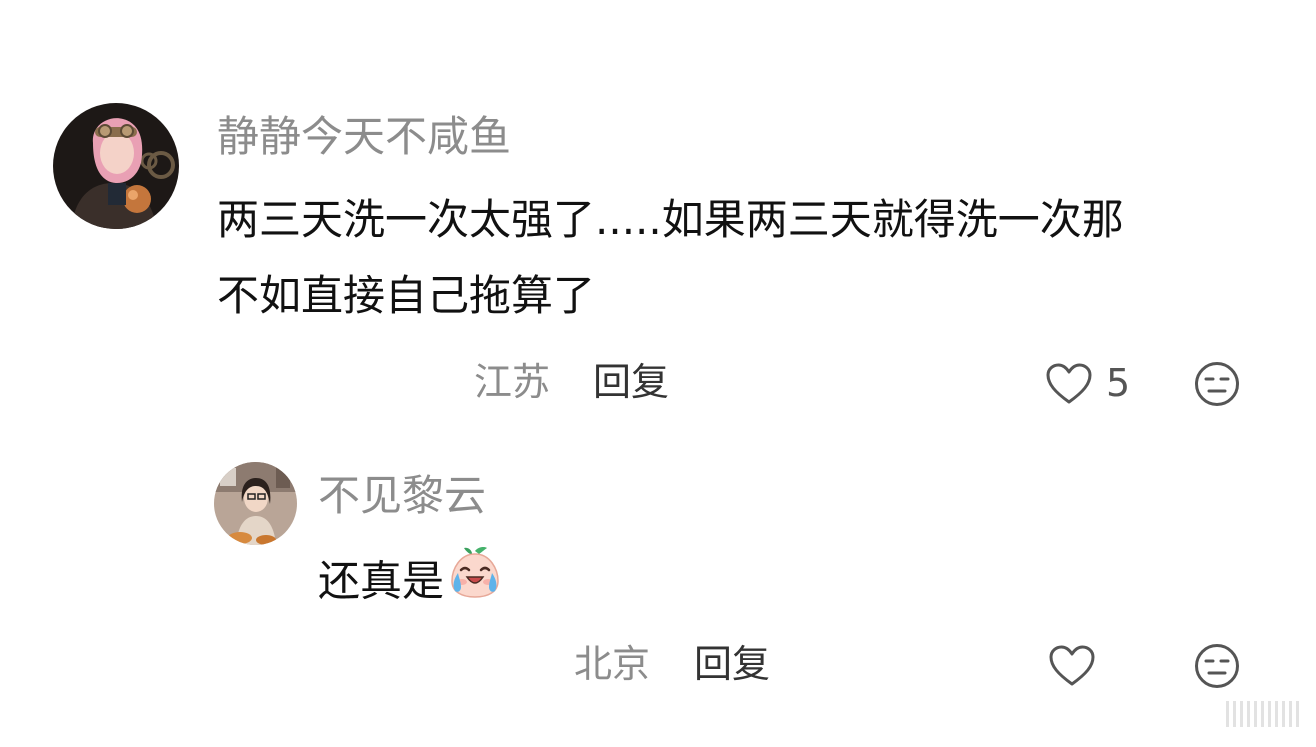  I want to click on comment-text: 还真是, so click(411, 583).